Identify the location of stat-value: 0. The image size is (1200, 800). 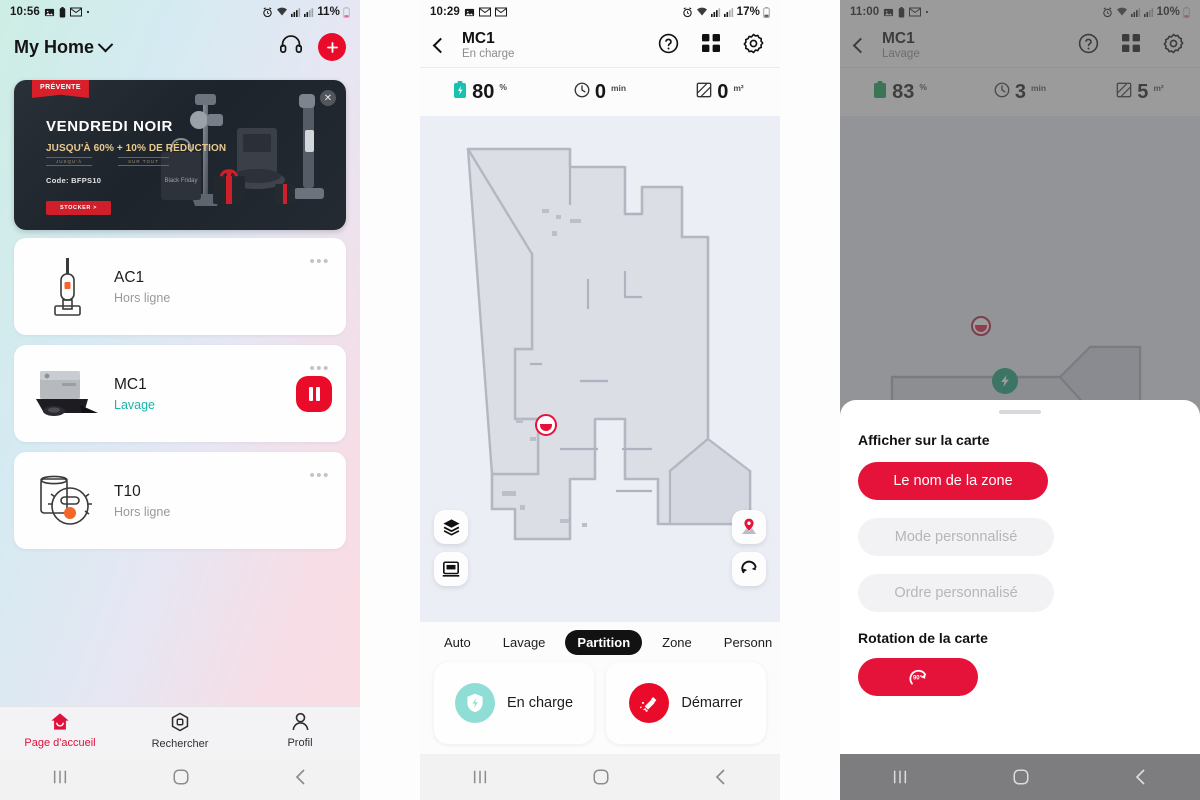
(600, 92).